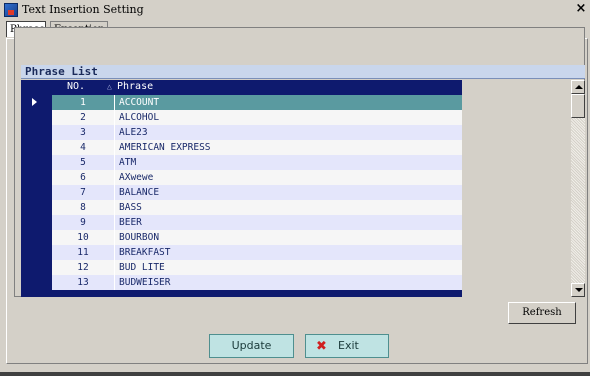  Describe the element at coordinates (578, 87) in the screenshot. I see `scroll-up-icon` at that location.